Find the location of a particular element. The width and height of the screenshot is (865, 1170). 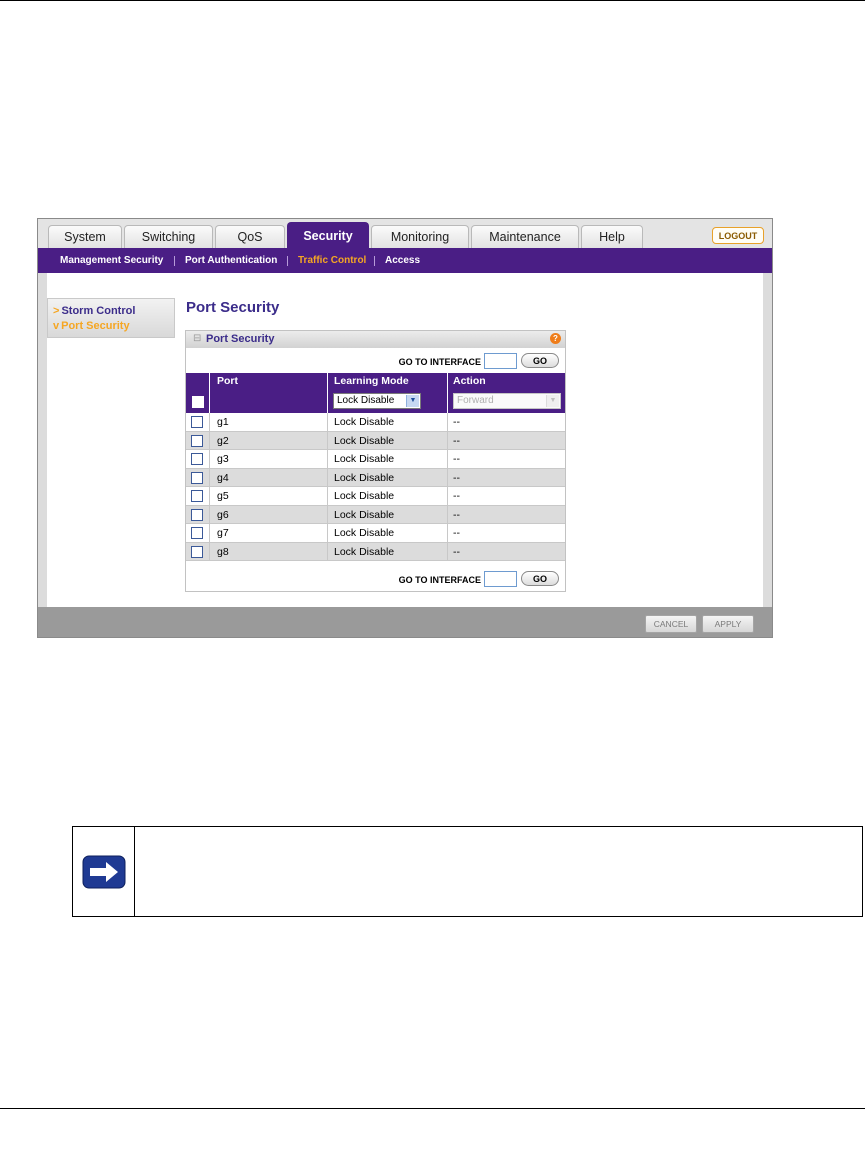

leftnav-storm-control: > Storm Control is located at coordinates (94, 311).